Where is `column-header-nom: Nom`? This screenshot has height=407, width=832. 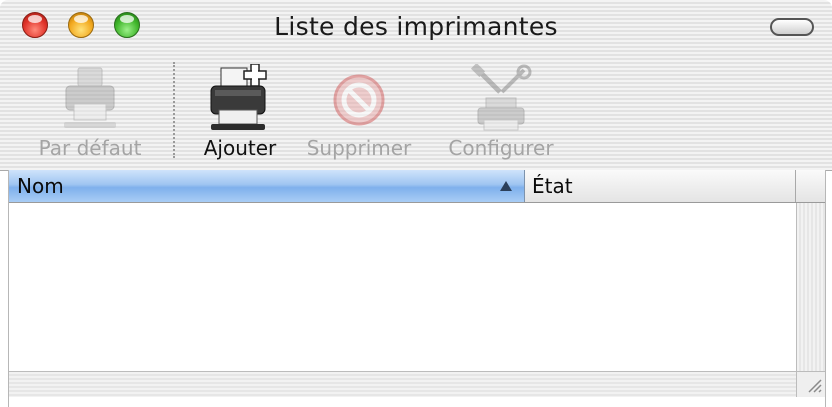
column-header-nom: Nom is located at coordinates (267, 186).